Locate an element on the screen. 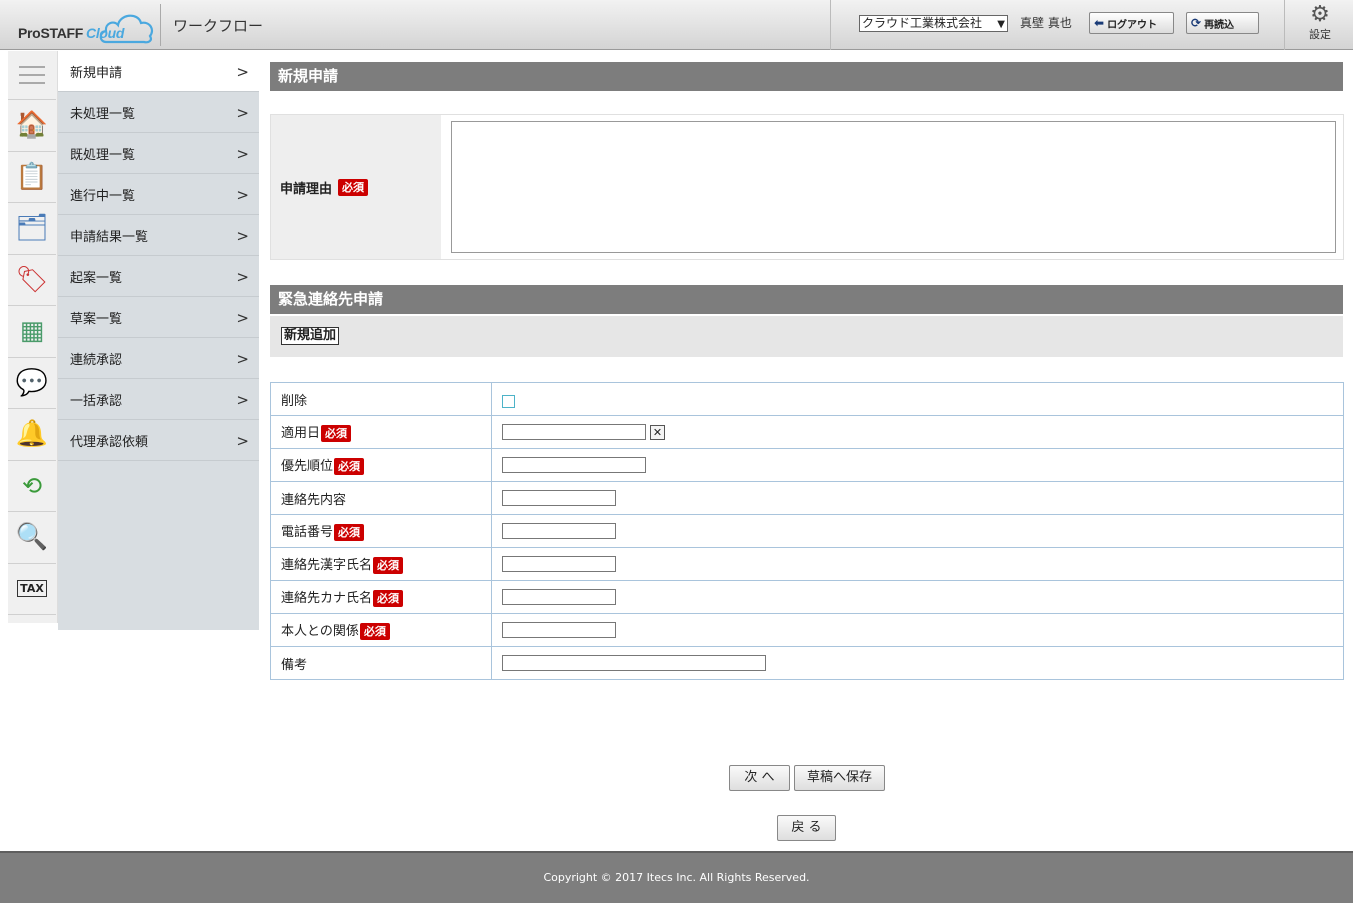 This screenshot has width=1353, height=903. row-label-text: 適用日 is located at coordinates (301, 433).